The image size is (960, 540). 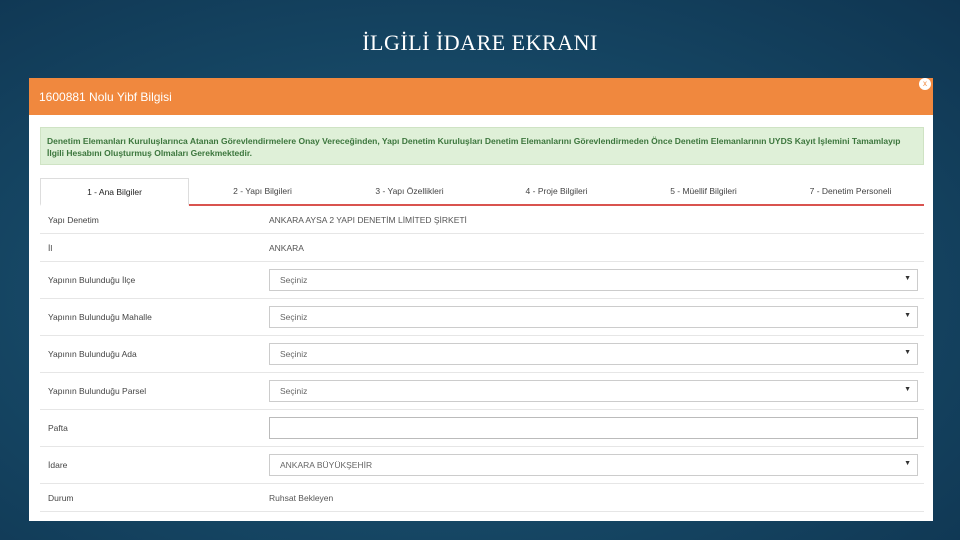 What do you see at coordinates (593, 280) in the screenshot?
I see `ilce-select: Seçiniz ▼` at bounding box center [593, 280].